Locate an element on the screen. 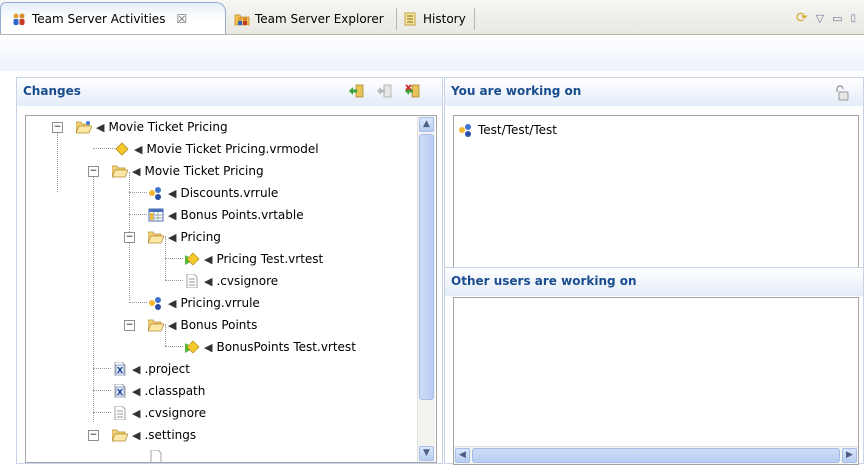 The image size is (864, 465). horizontal-scrollbar: ◀ ▶ is located at coordinates (656, 455).